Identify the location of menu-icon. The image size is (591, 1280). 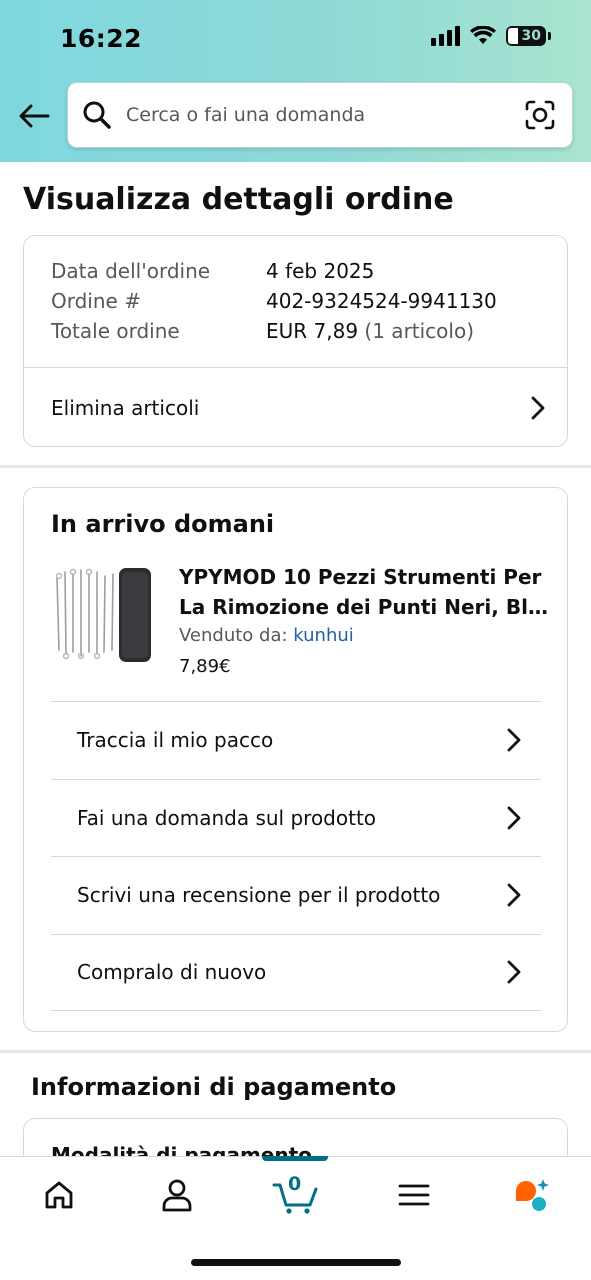
(414, 1195).